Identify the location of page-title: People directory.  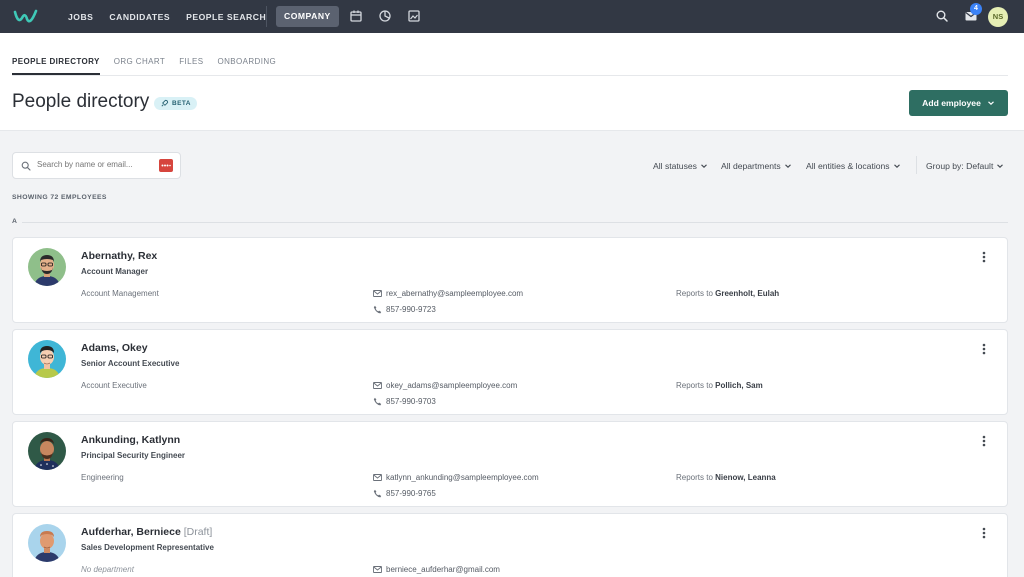
(81, 101).